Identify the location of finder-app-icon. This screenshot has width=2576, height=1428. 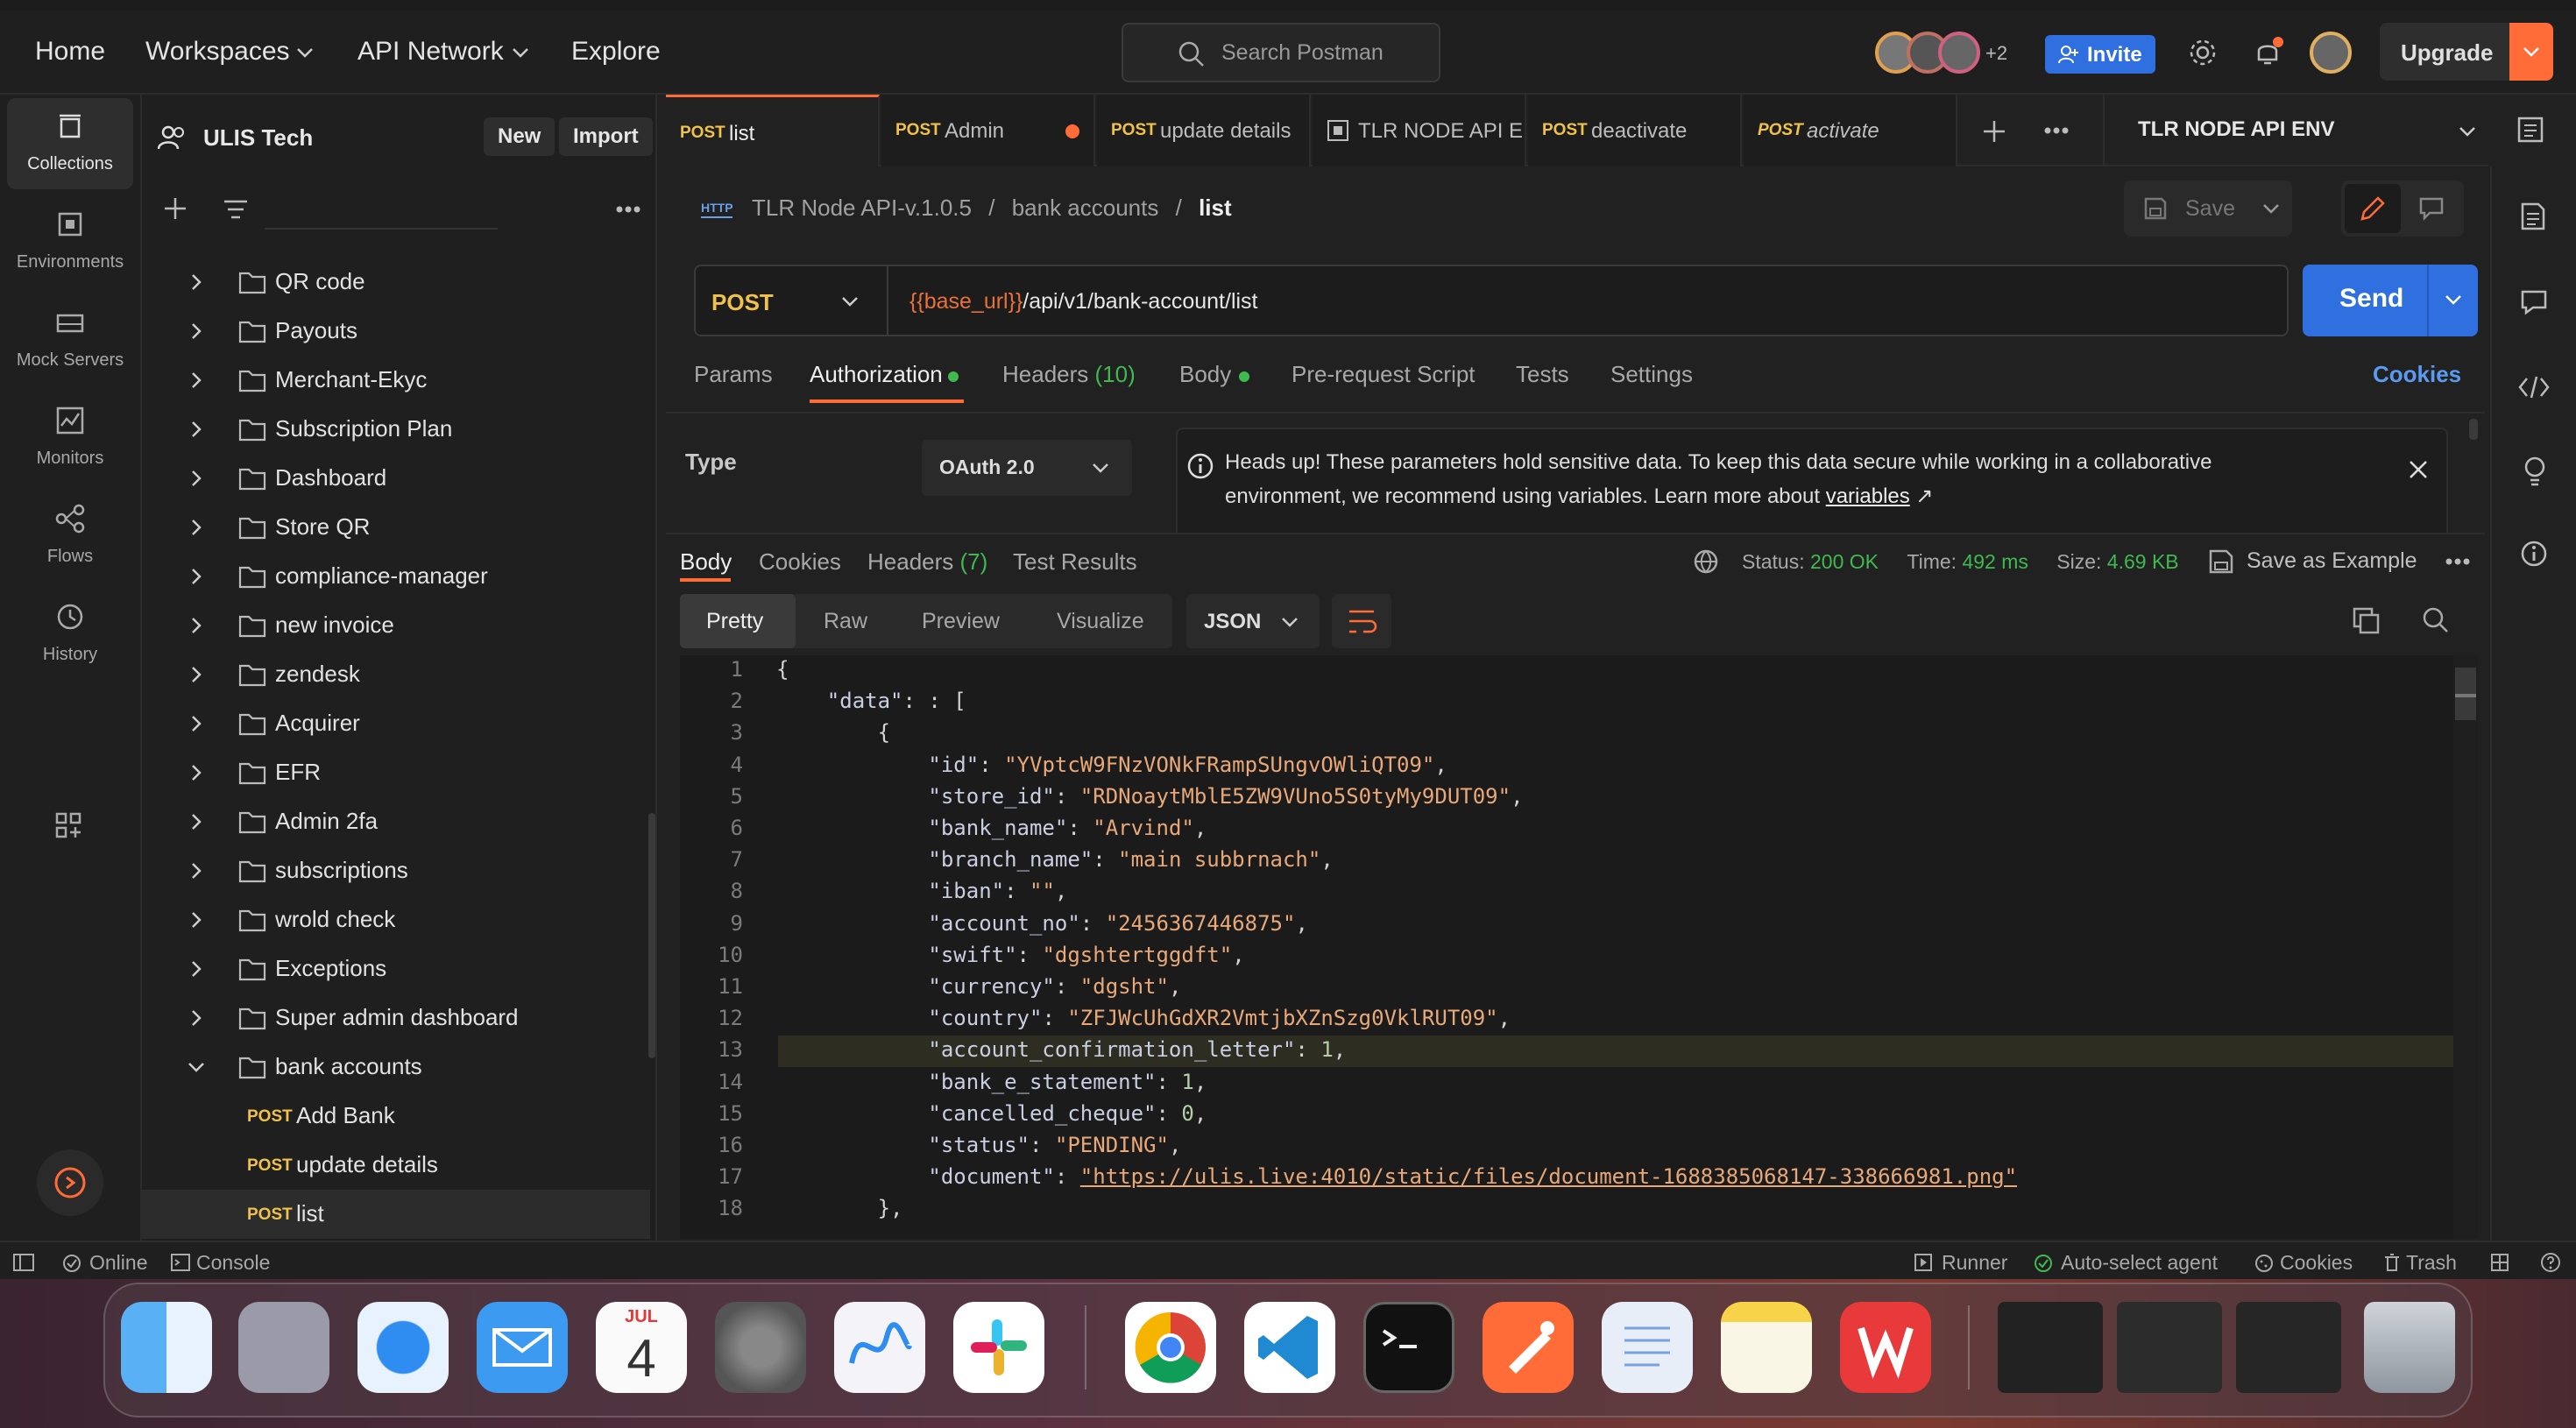
(166, 1347).